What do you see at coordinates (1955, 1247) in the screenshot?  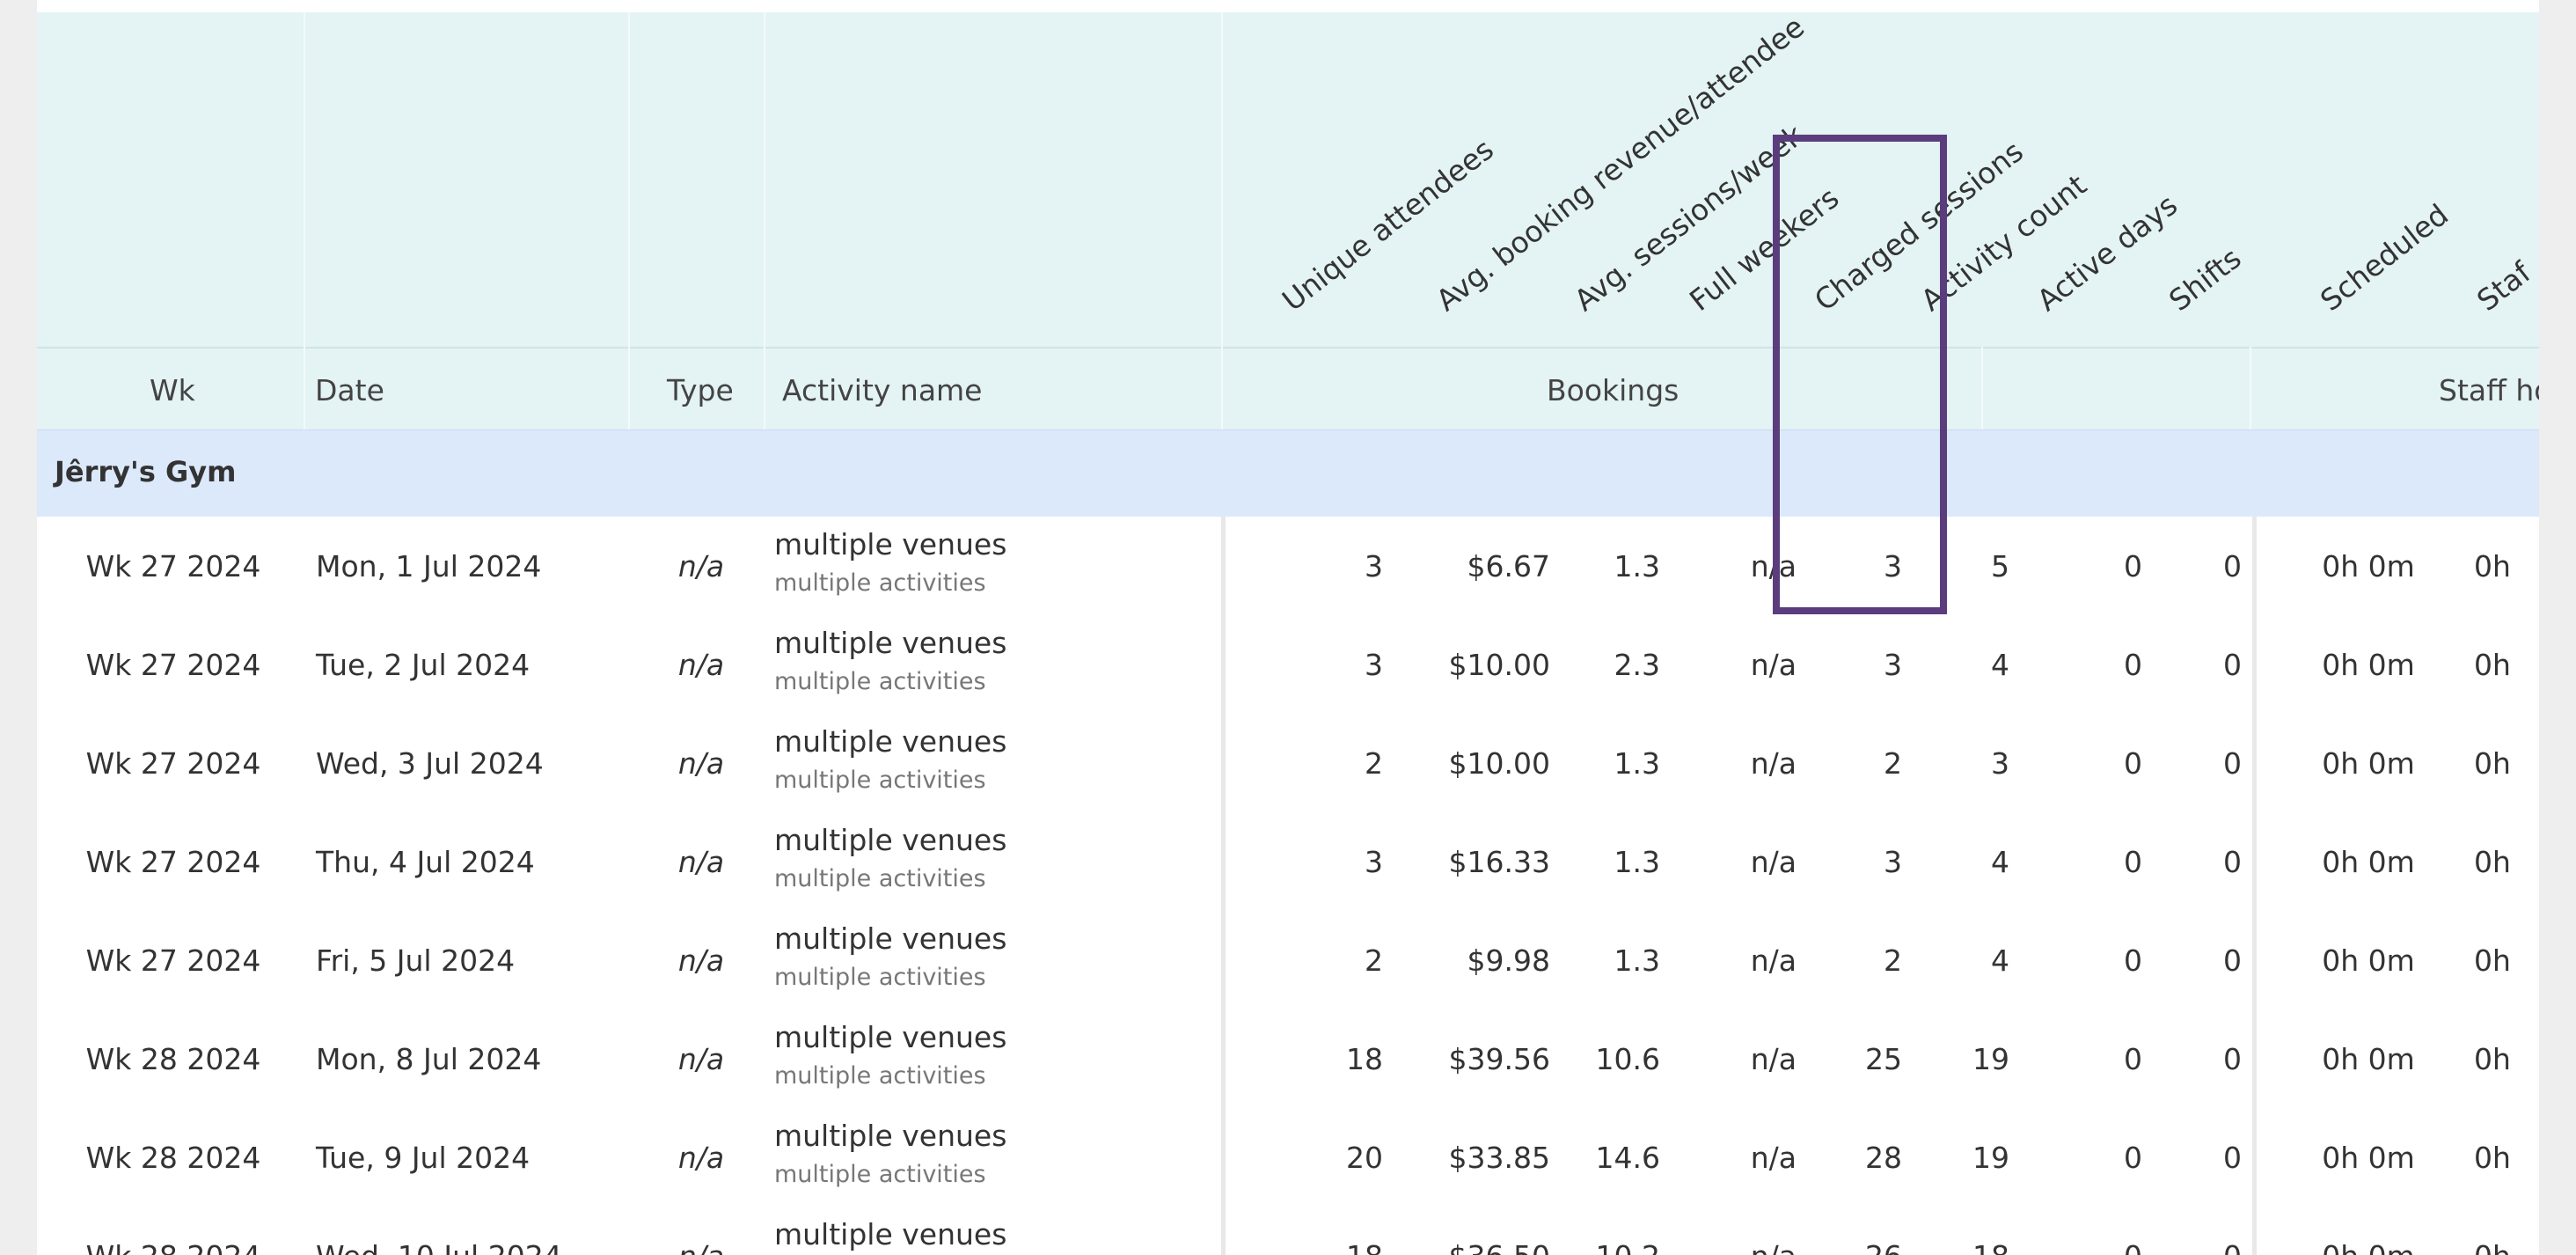 I see `cell-activity-count: 18` at bounding box center [1955, 1247].